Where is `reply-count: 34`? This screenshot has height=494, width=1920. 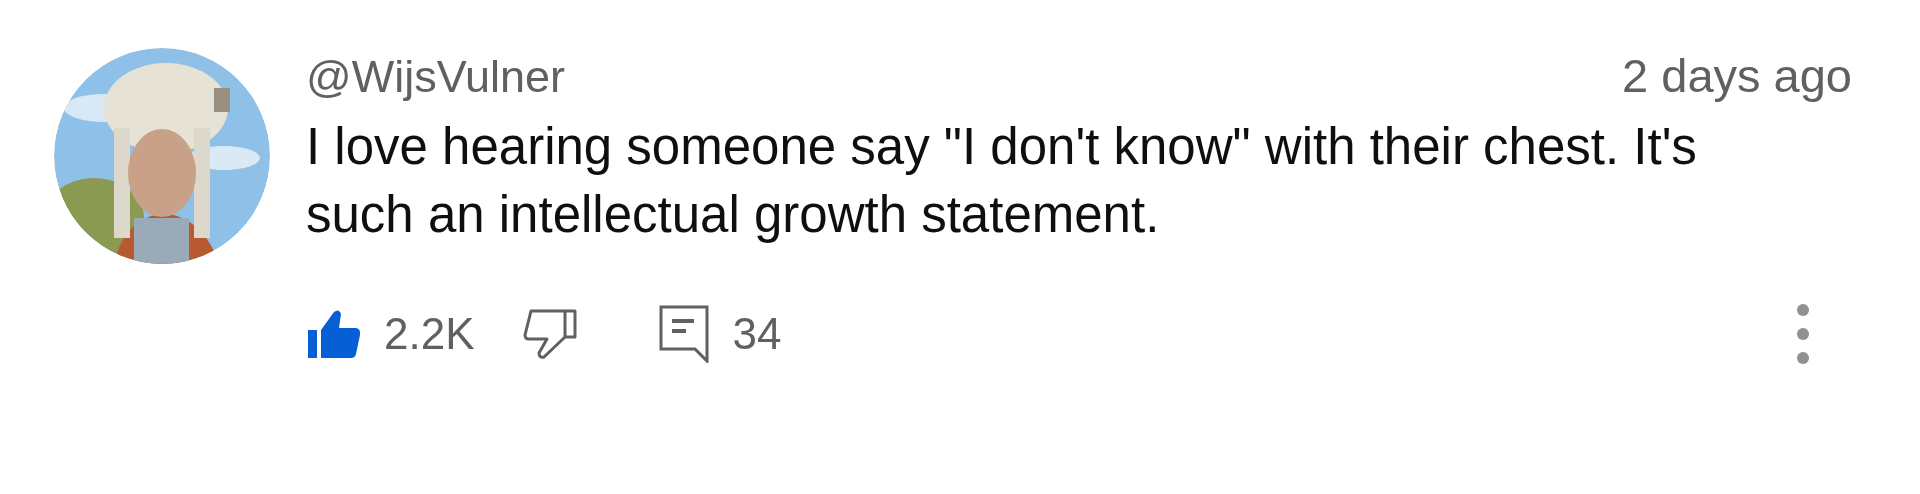 reply-count: 34 is located at coordinates (757, 334).